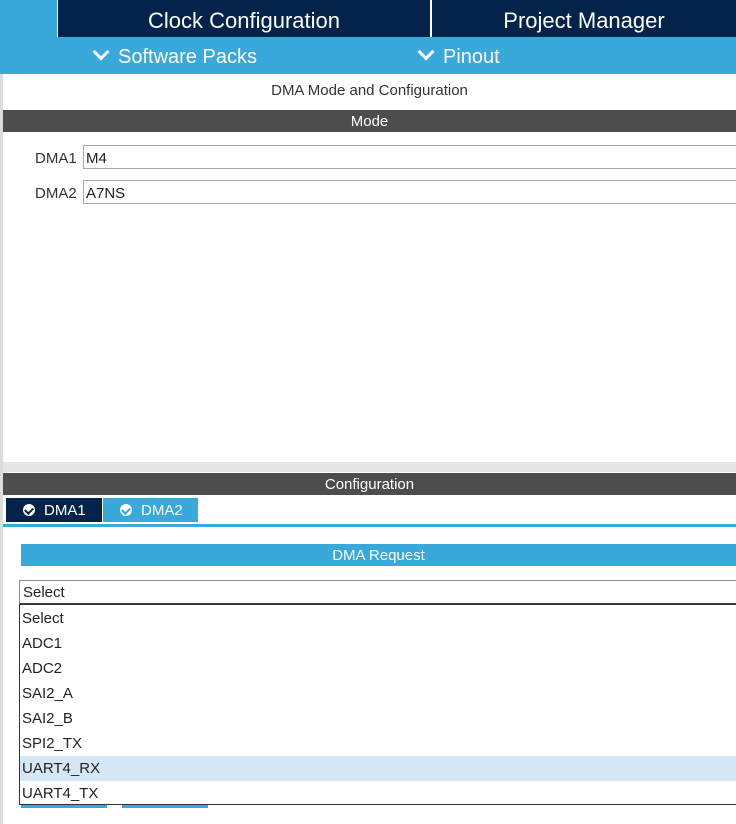  What do you see at coordinates (377, 592) in the screenshot?
I see `dma-request-select: Select` at bounding box center [377, 592].